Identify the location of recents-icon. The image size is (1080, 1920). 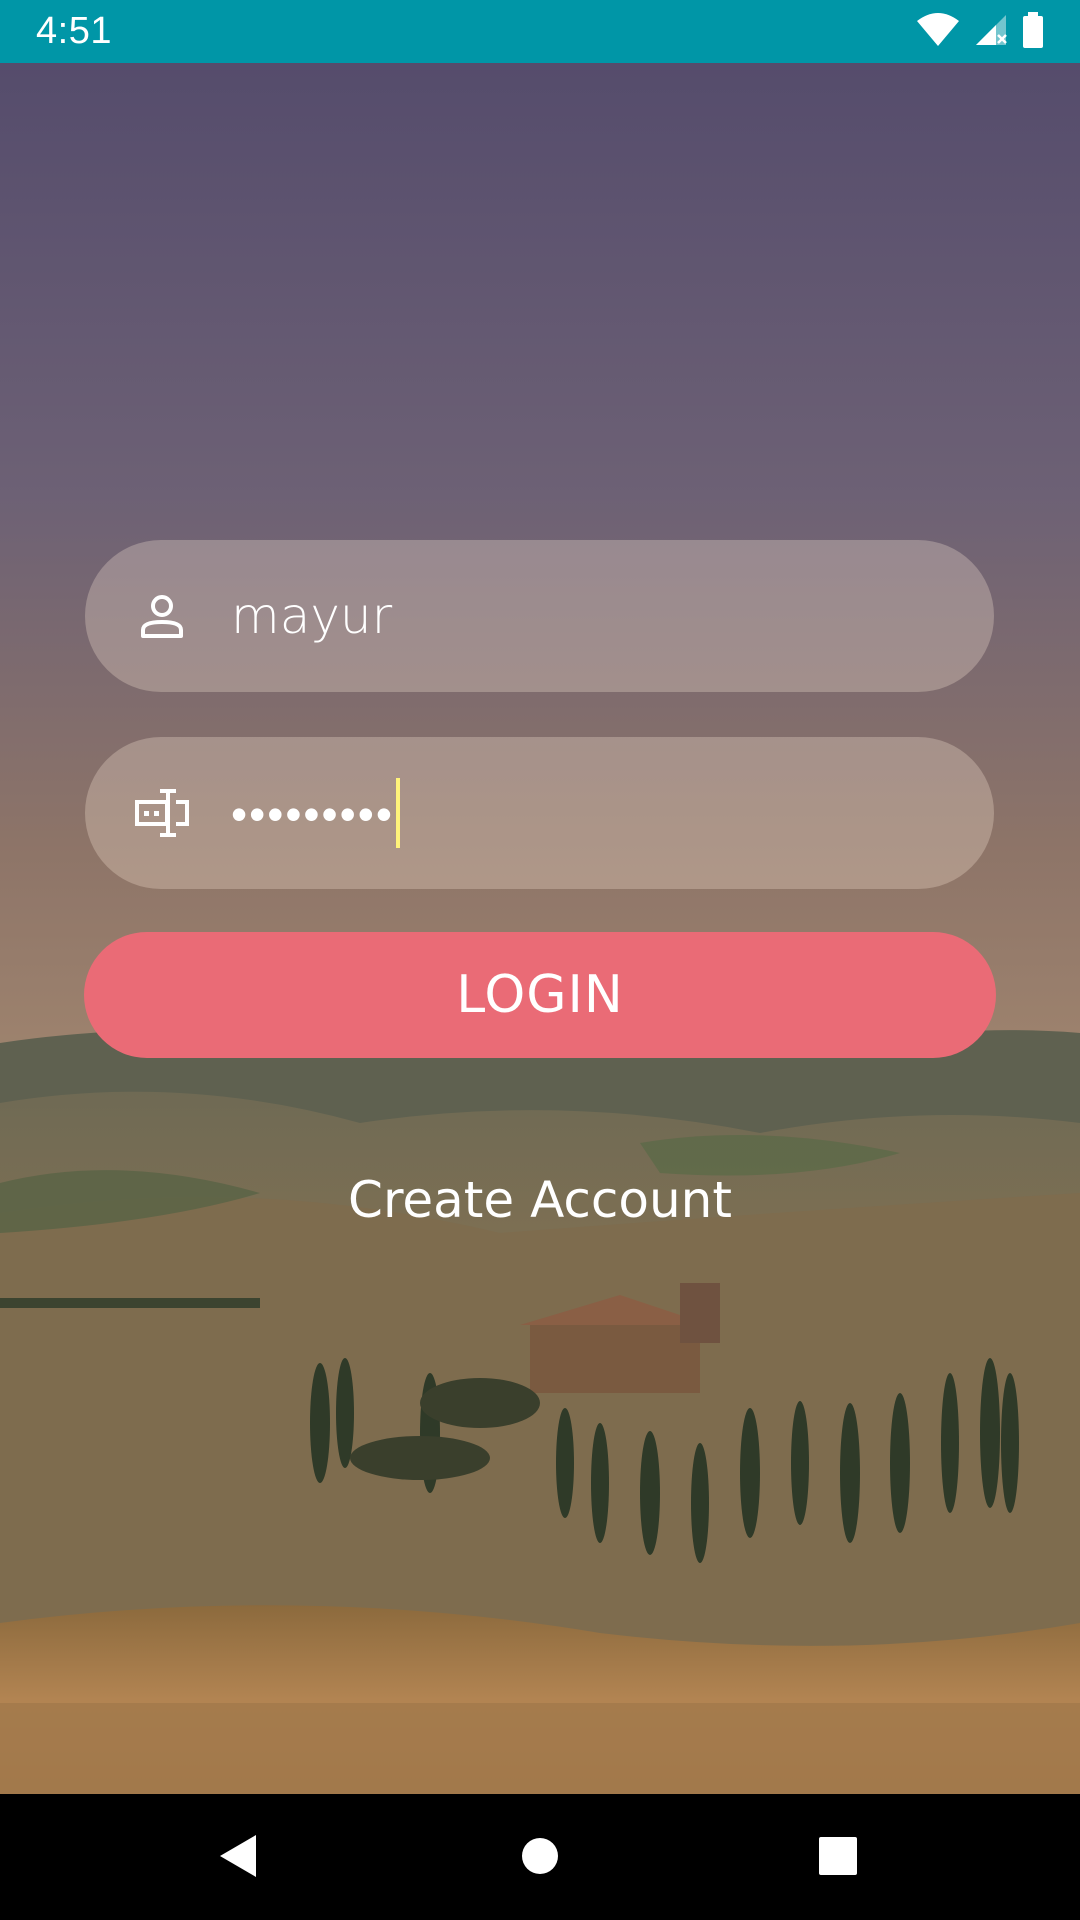
(838, 1856).